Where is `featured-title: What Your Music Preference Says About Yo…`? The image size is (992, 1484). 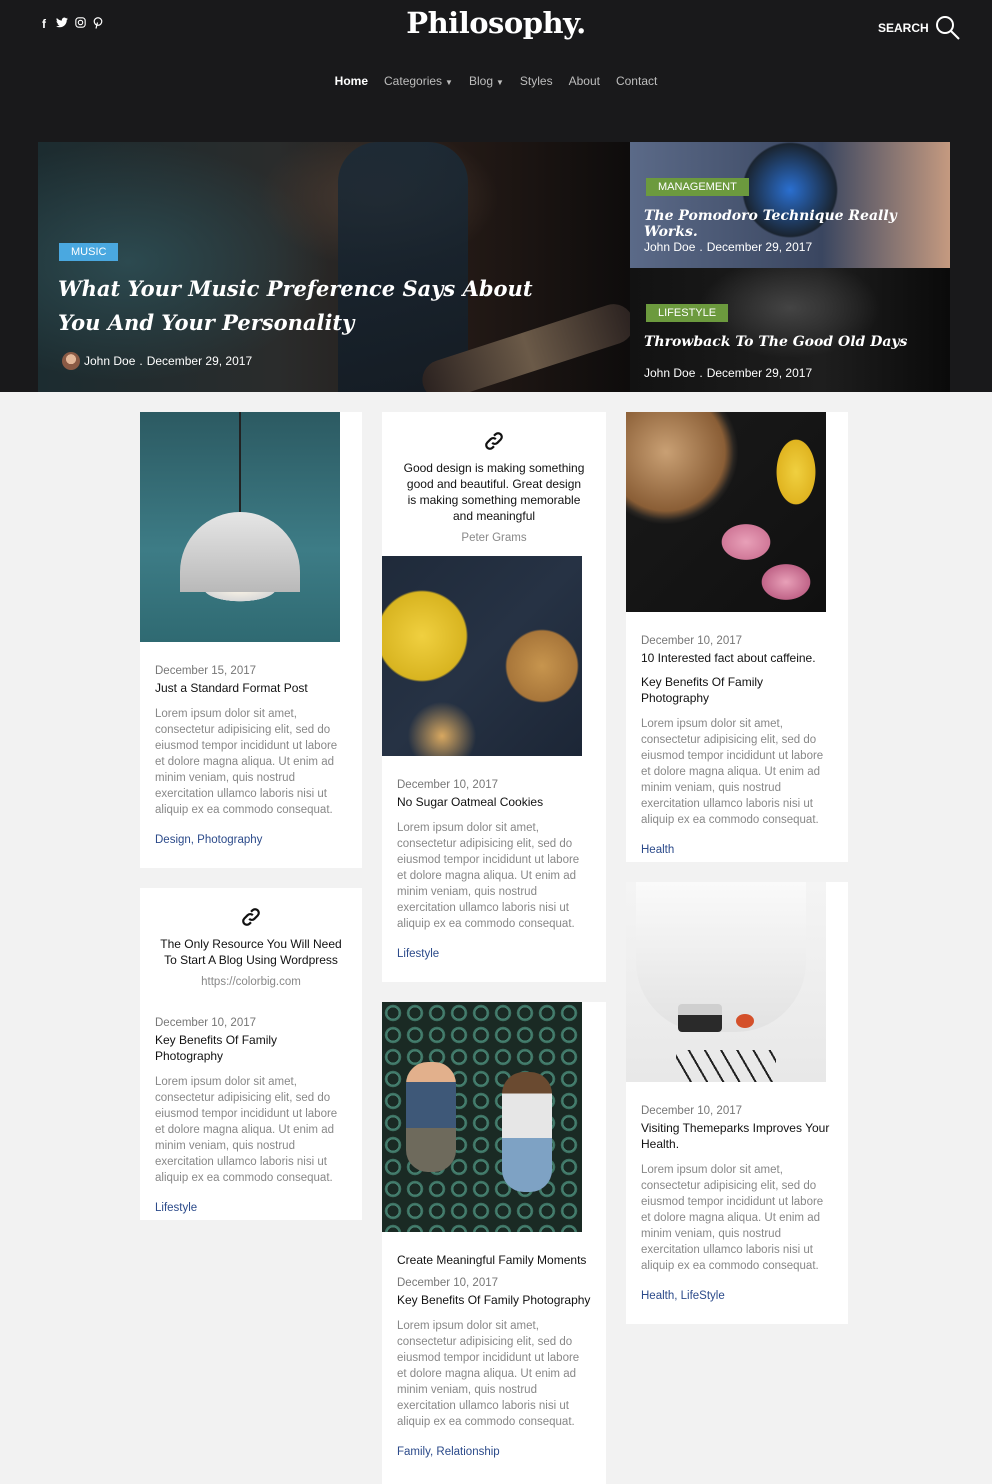 featured-title: What Your Music Preference Says About Yo… is located at coordinates (318, 306).